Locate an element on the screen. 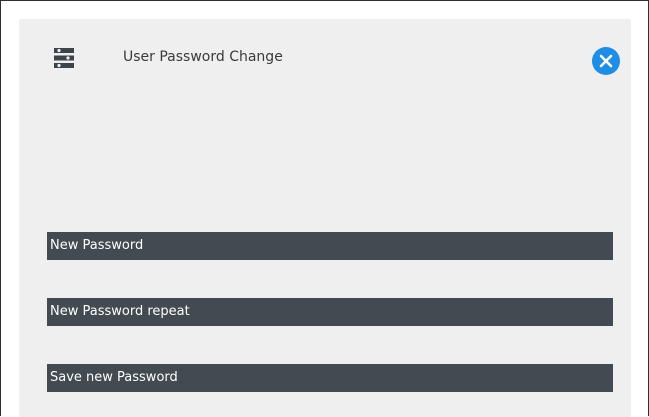 The width and height of the screenshot is (649, 417). new-password-repeat-label: New Password repeat is located at coordinates (120, 311).